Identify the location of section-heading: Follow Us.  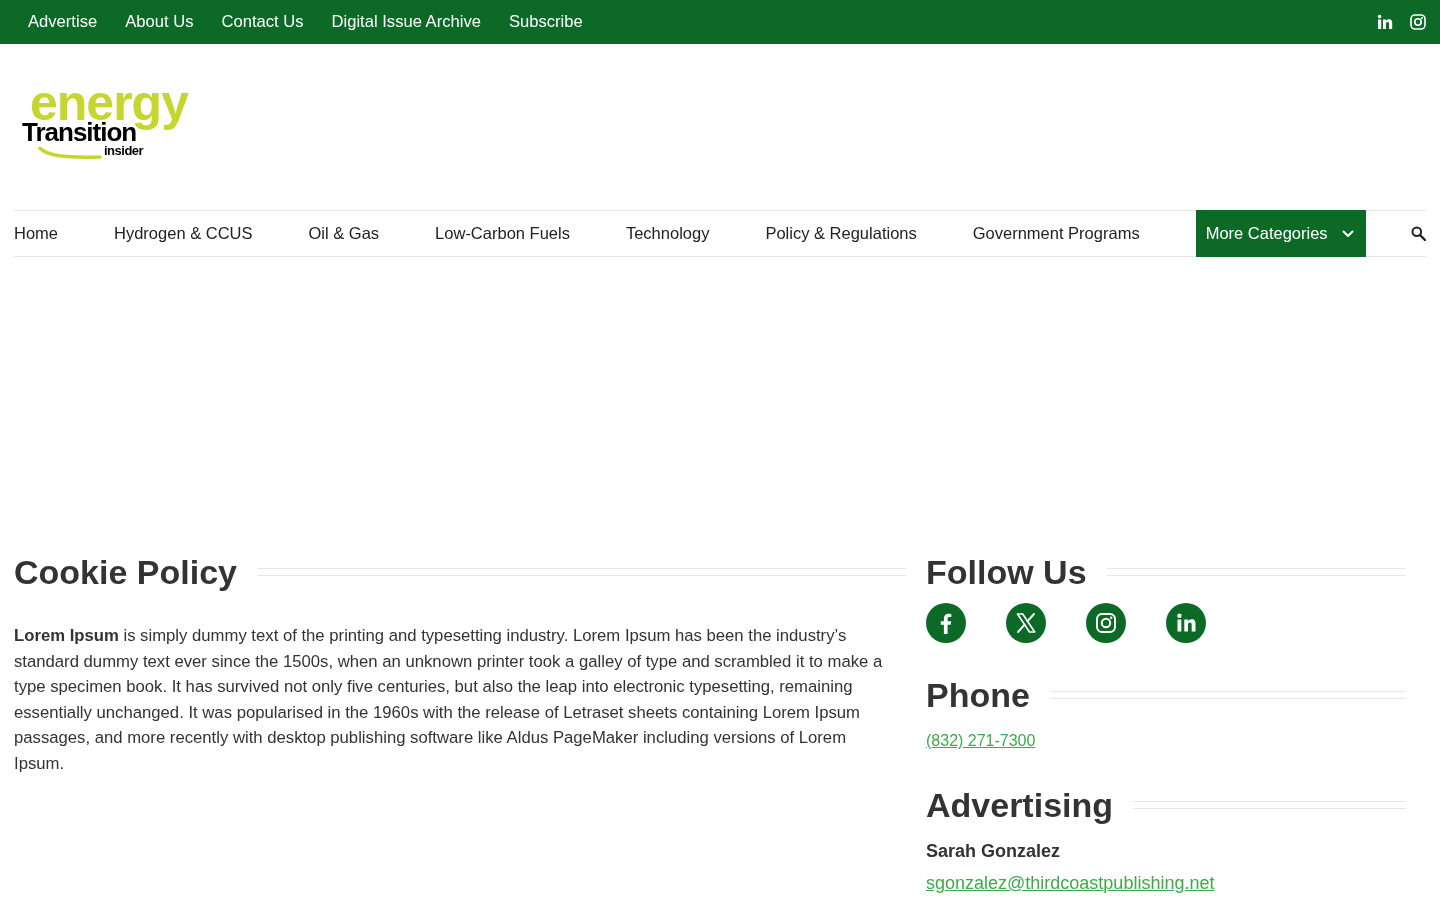
(1006, 572).